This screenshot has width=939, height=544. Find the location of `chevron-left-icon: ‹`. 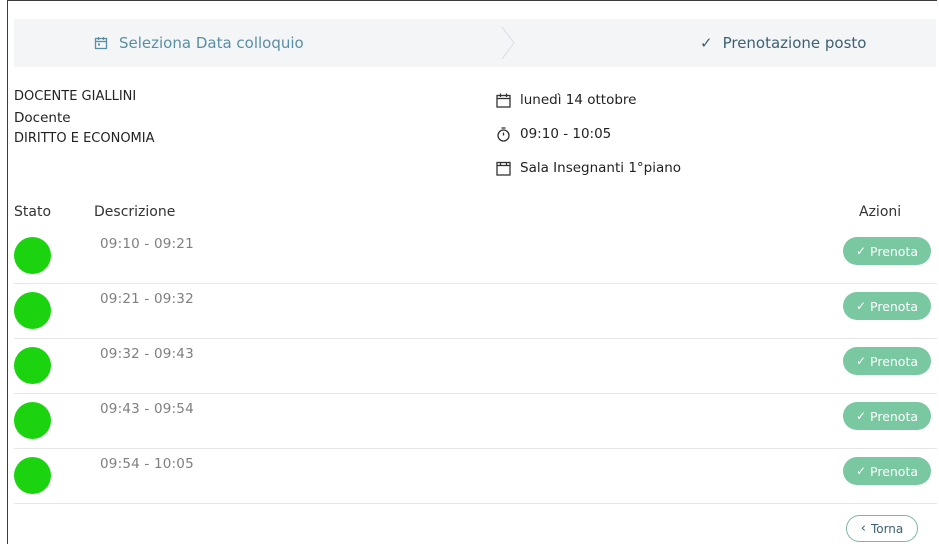

chevron-left-icon: ‹ is located at coordinates (863, 528).